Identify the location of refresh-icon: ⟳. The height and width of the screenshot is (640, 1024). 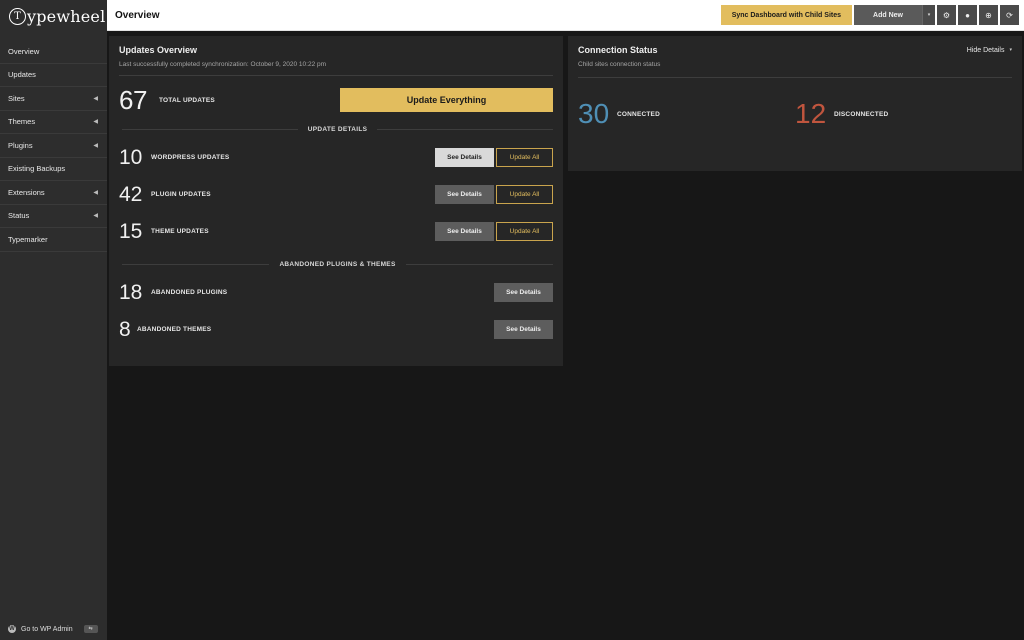
(1009, 15).